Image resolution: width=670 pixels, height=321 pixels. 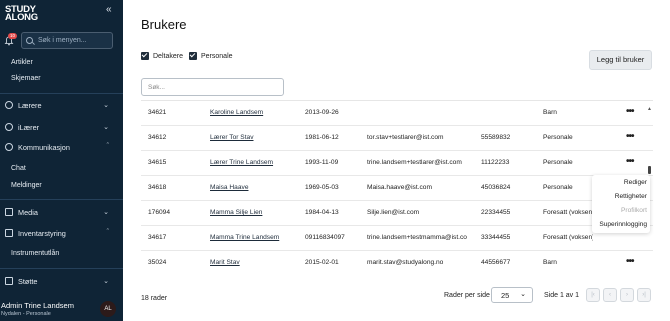 I want to click on last-page-button: ›|, so click(x=644, y=295).